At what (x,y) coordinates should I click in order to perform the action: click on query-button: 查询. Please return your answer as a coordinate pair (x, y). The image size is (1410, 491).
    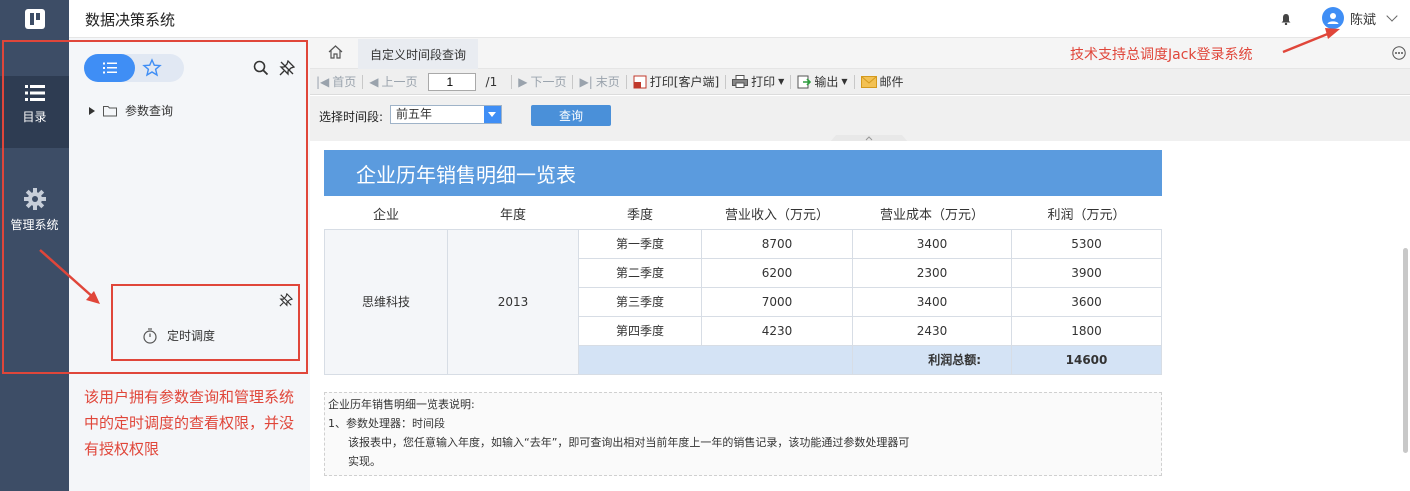
    Looking at the image, I should click on (571, 115).